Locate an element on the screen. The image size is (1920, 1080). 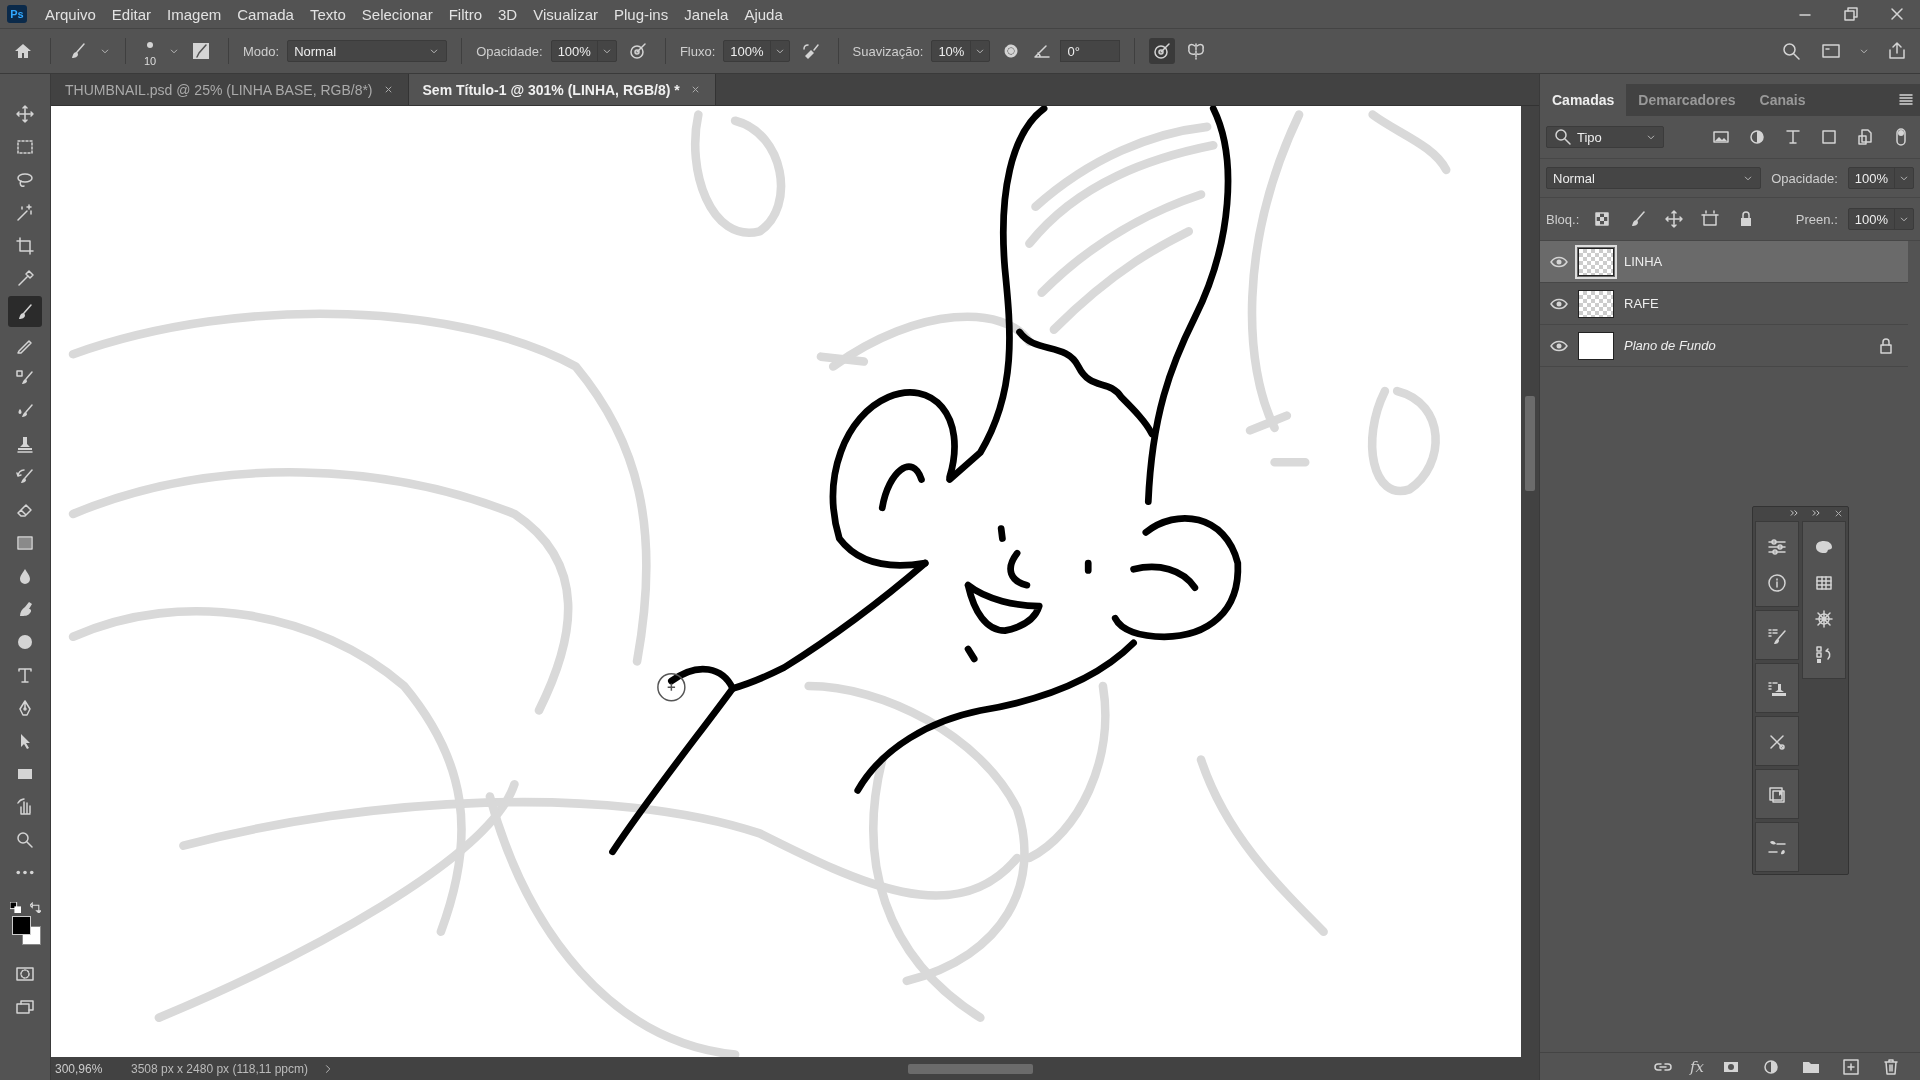
stamp-list-icon is located at coordinates (1777, 689).